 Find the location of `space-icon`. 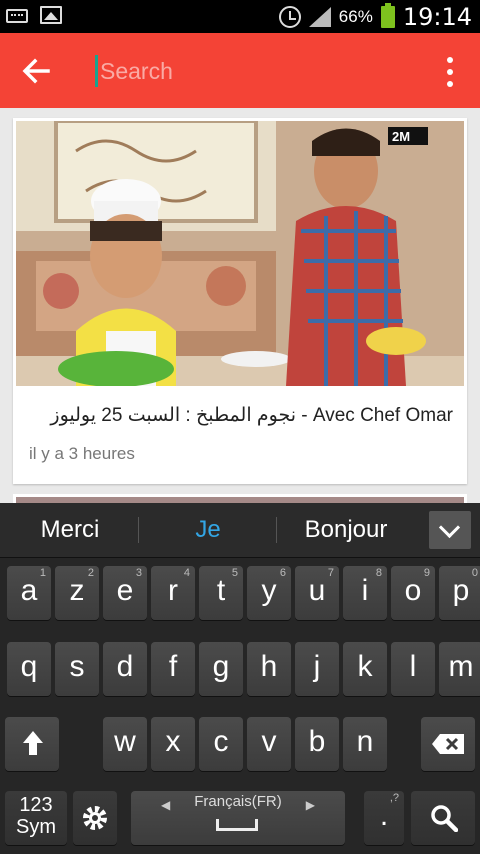

space-icon is located at coordinates (237, 825).